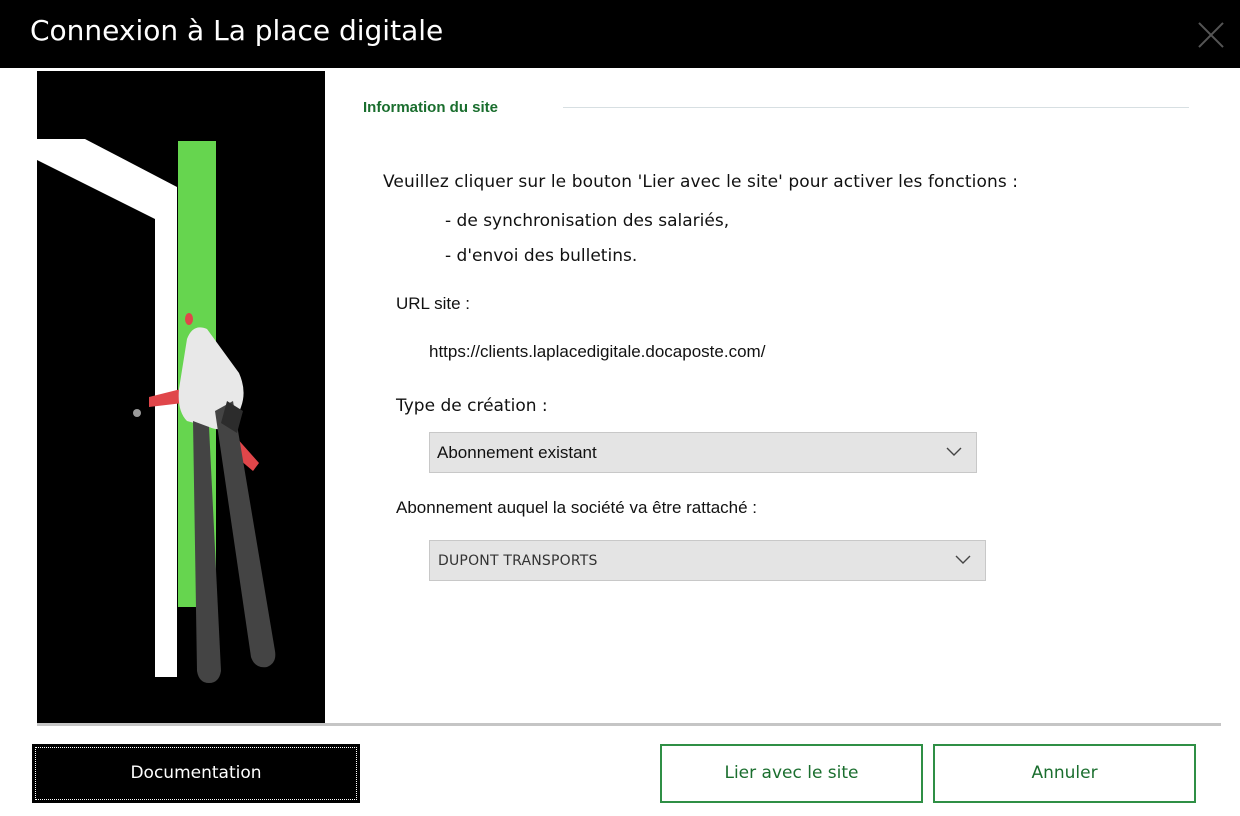  I want to click on cancel-button: Annuler, so click(1064, 773).